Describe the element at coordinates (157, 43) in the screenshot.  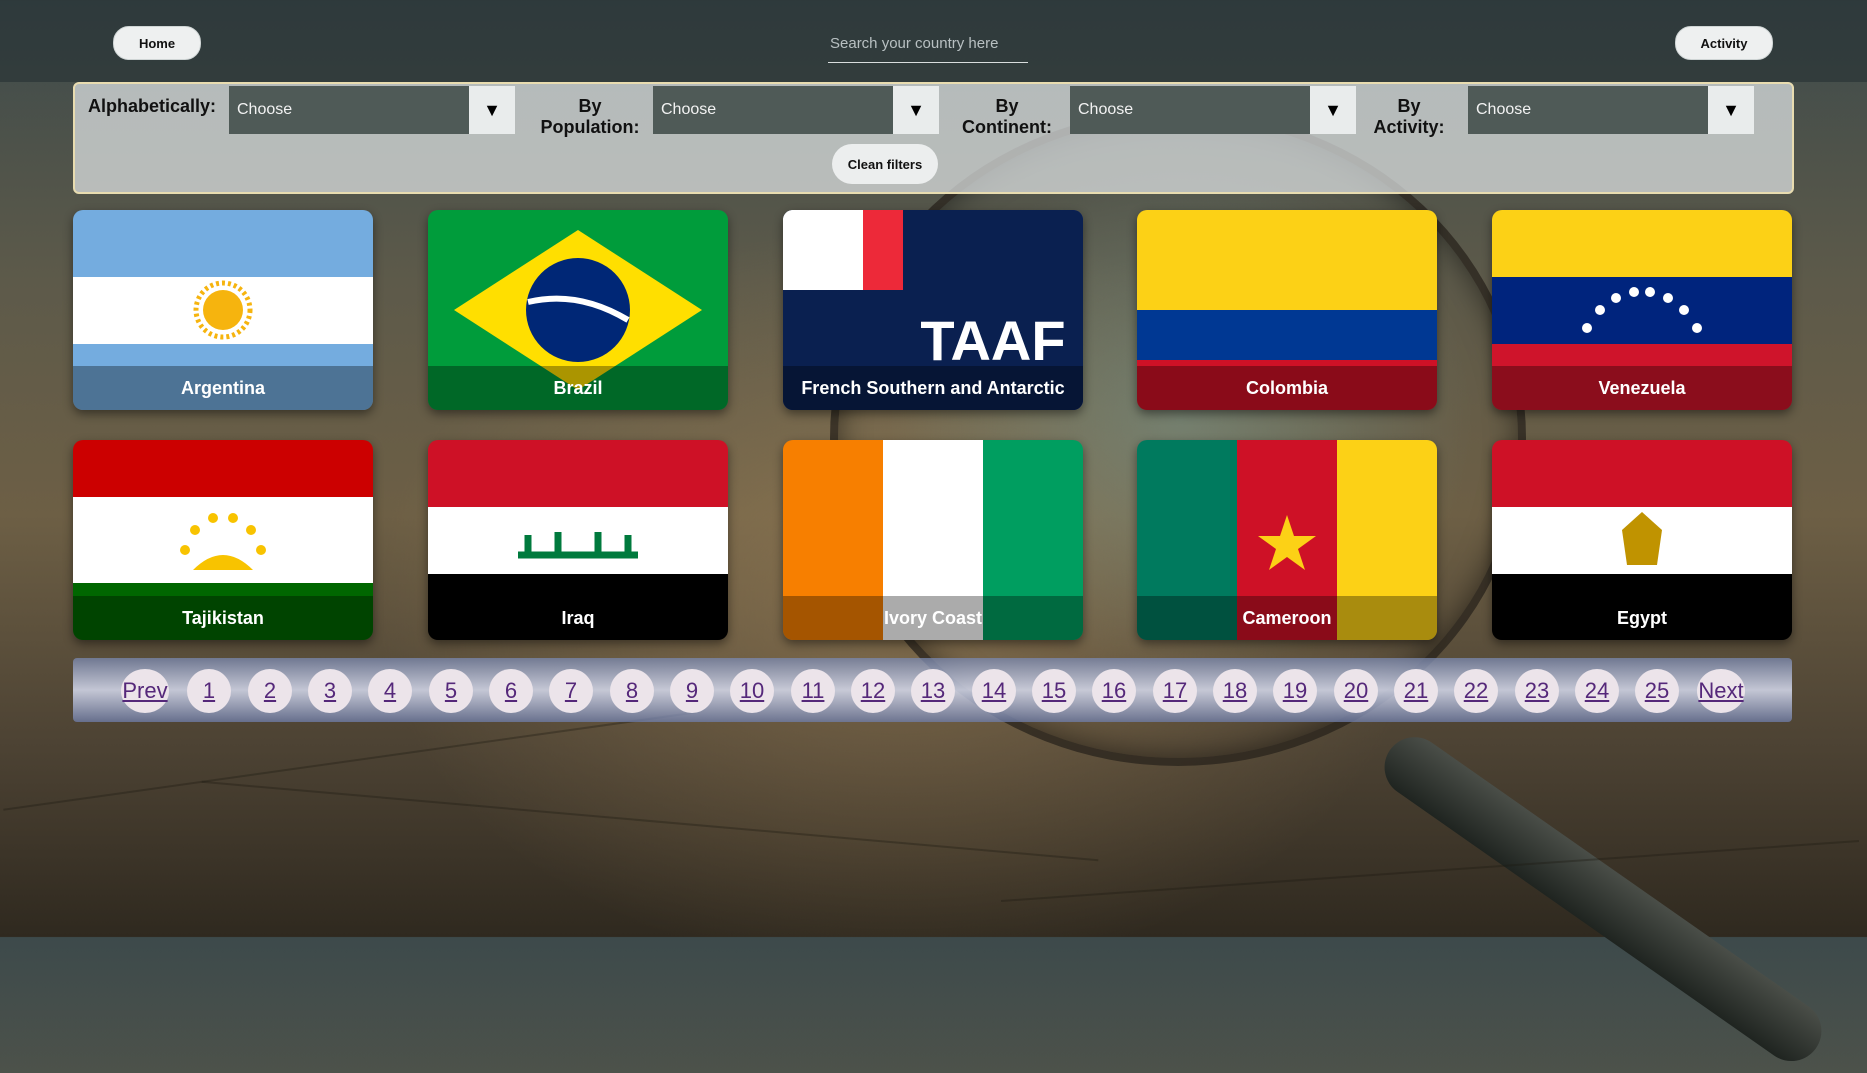
I see `home-button: Home` at that location.